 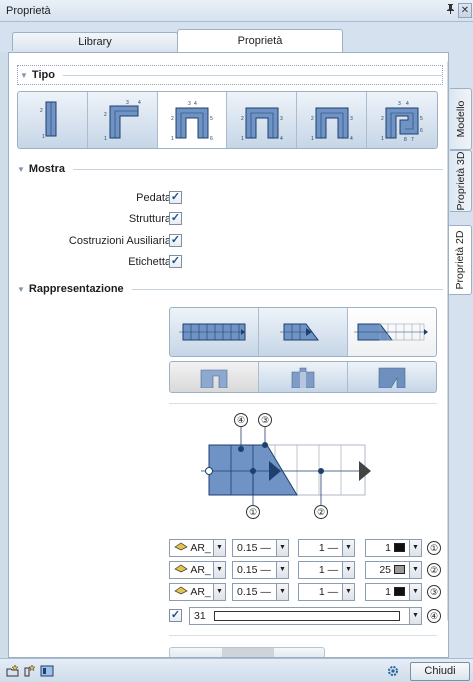 I want to click on costruzioni-ausiliaria-checkbox: ✓, so click(x=175, y=240).